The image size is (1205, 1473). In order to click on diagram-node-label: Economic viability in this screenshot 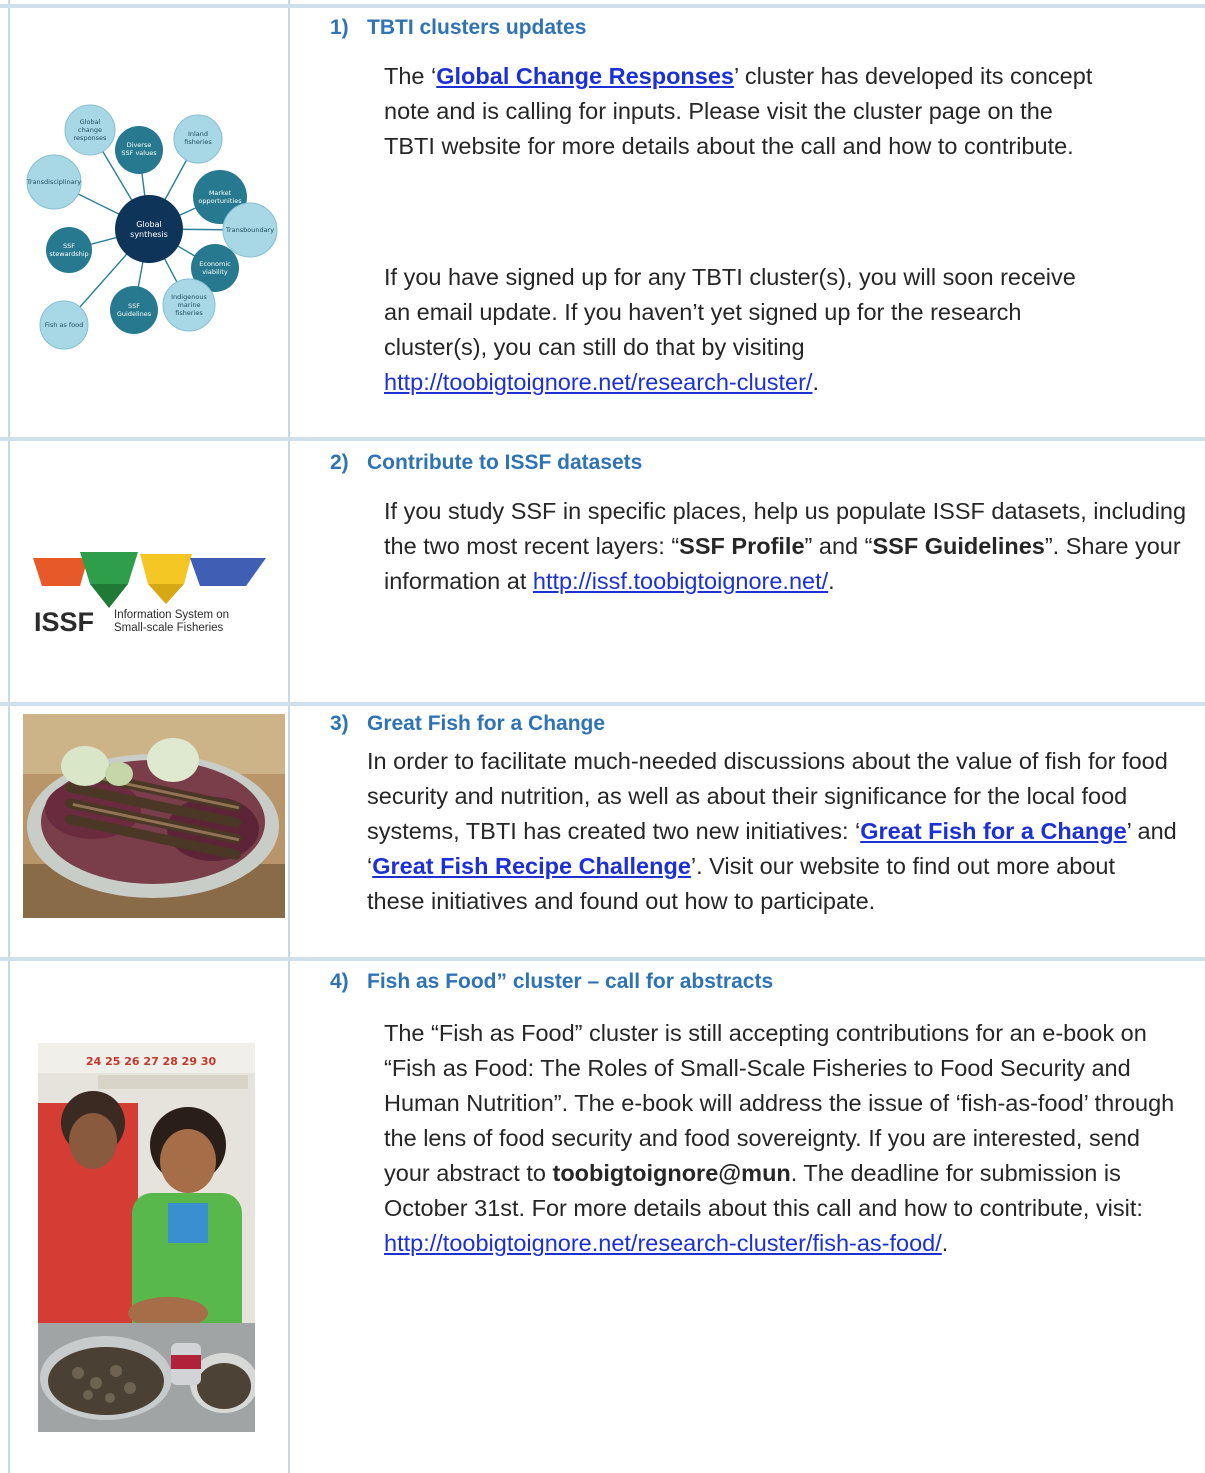, I will do `click(215, 268)`.